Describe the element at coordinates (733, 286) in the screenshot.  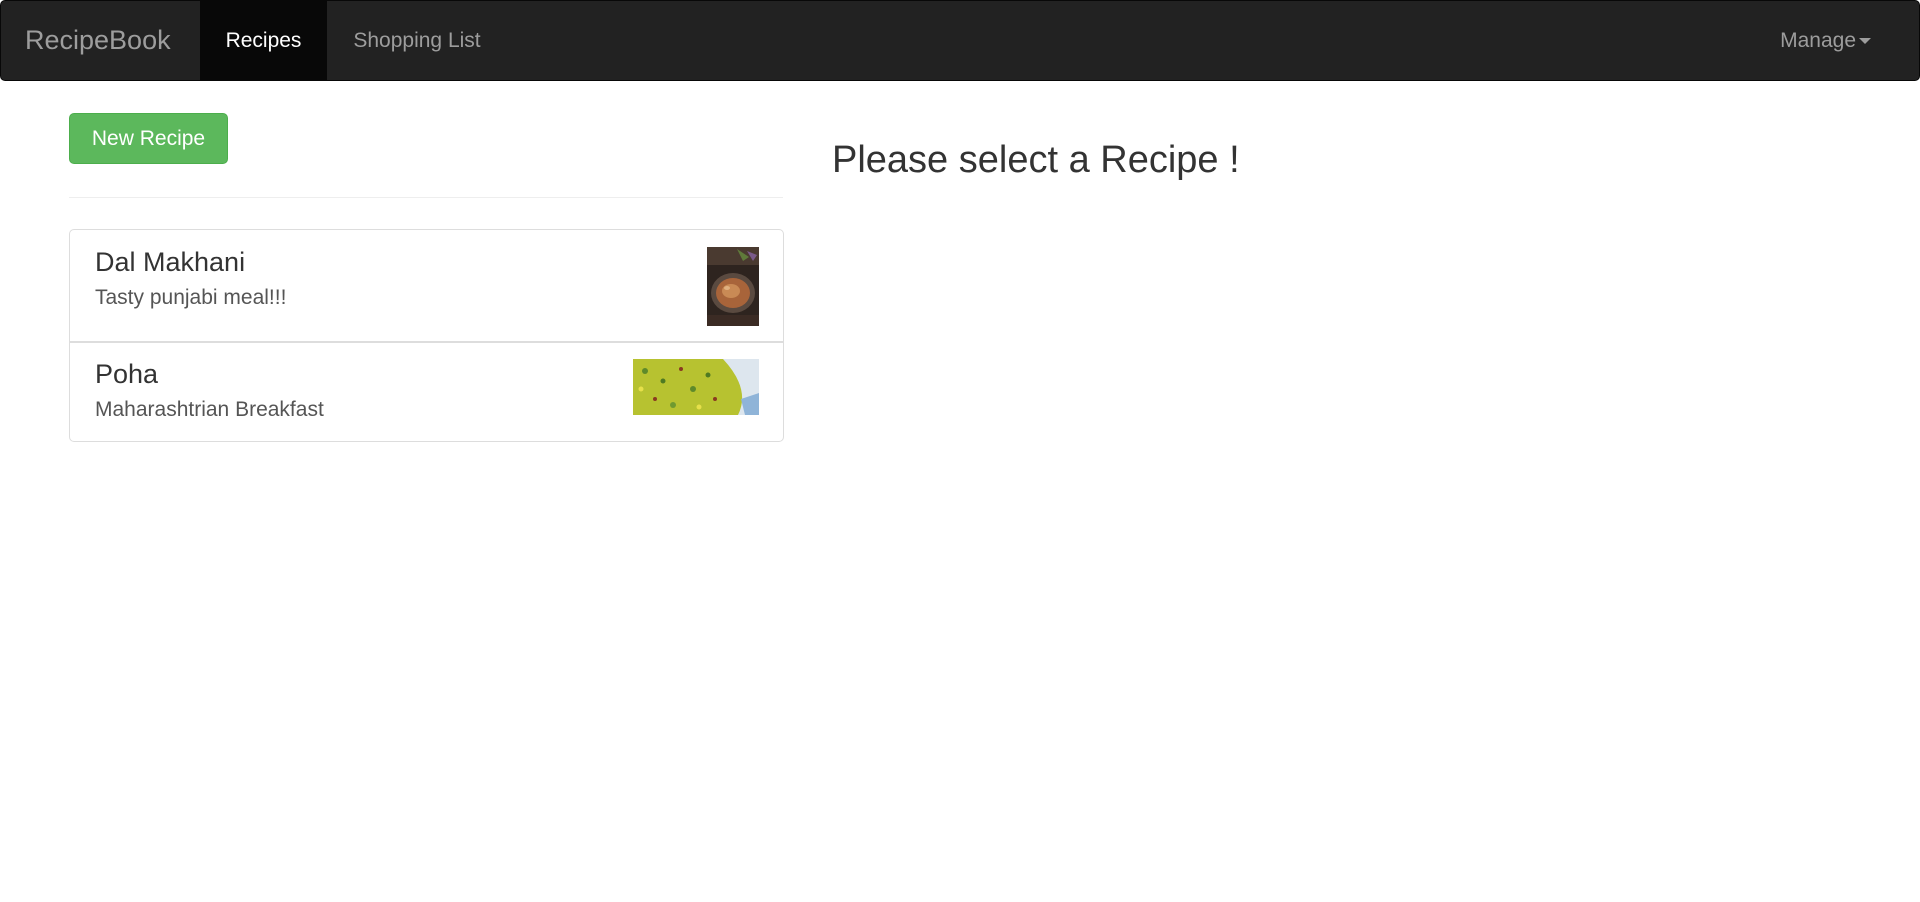
I see `dal-makhani-image` at that location.